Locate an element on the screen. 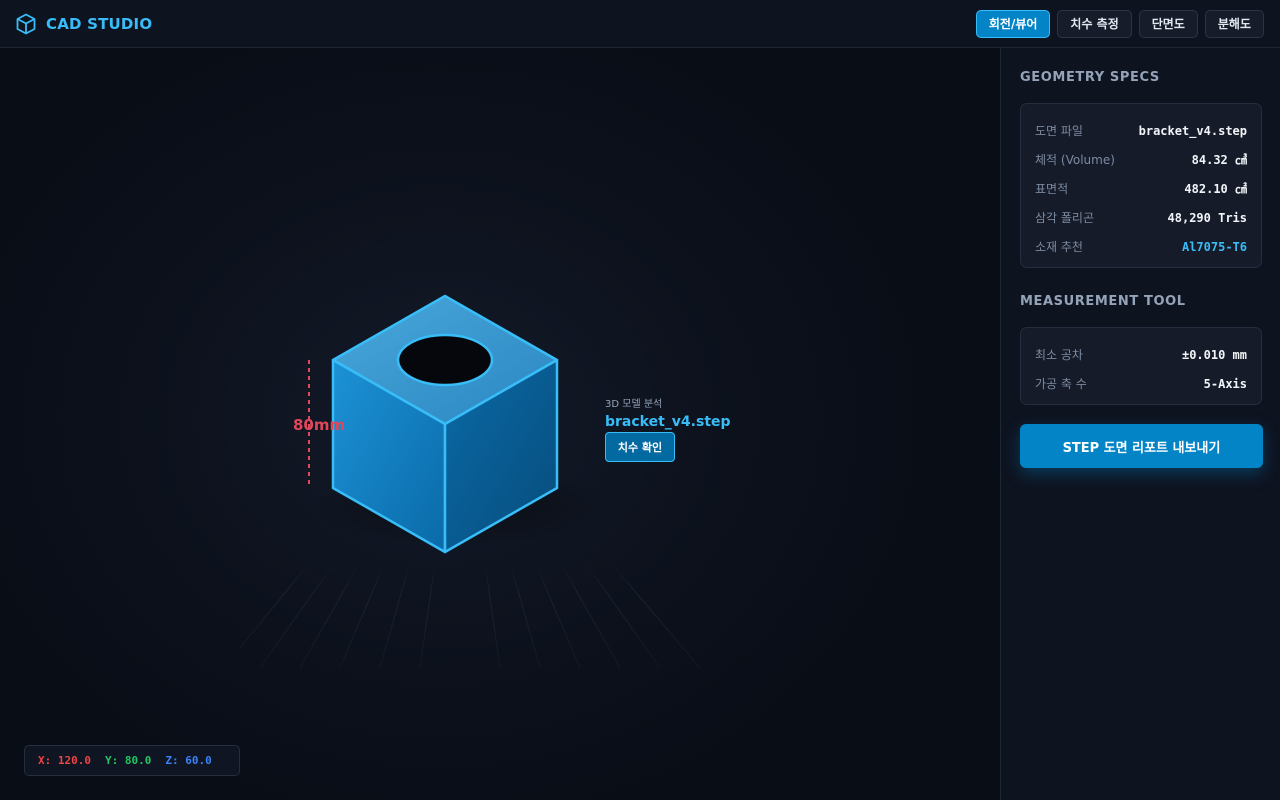 The image size is (1280, 800). measure-row-axes: 가공 축 수 5-Axis is located at coordinates (1141, 383).